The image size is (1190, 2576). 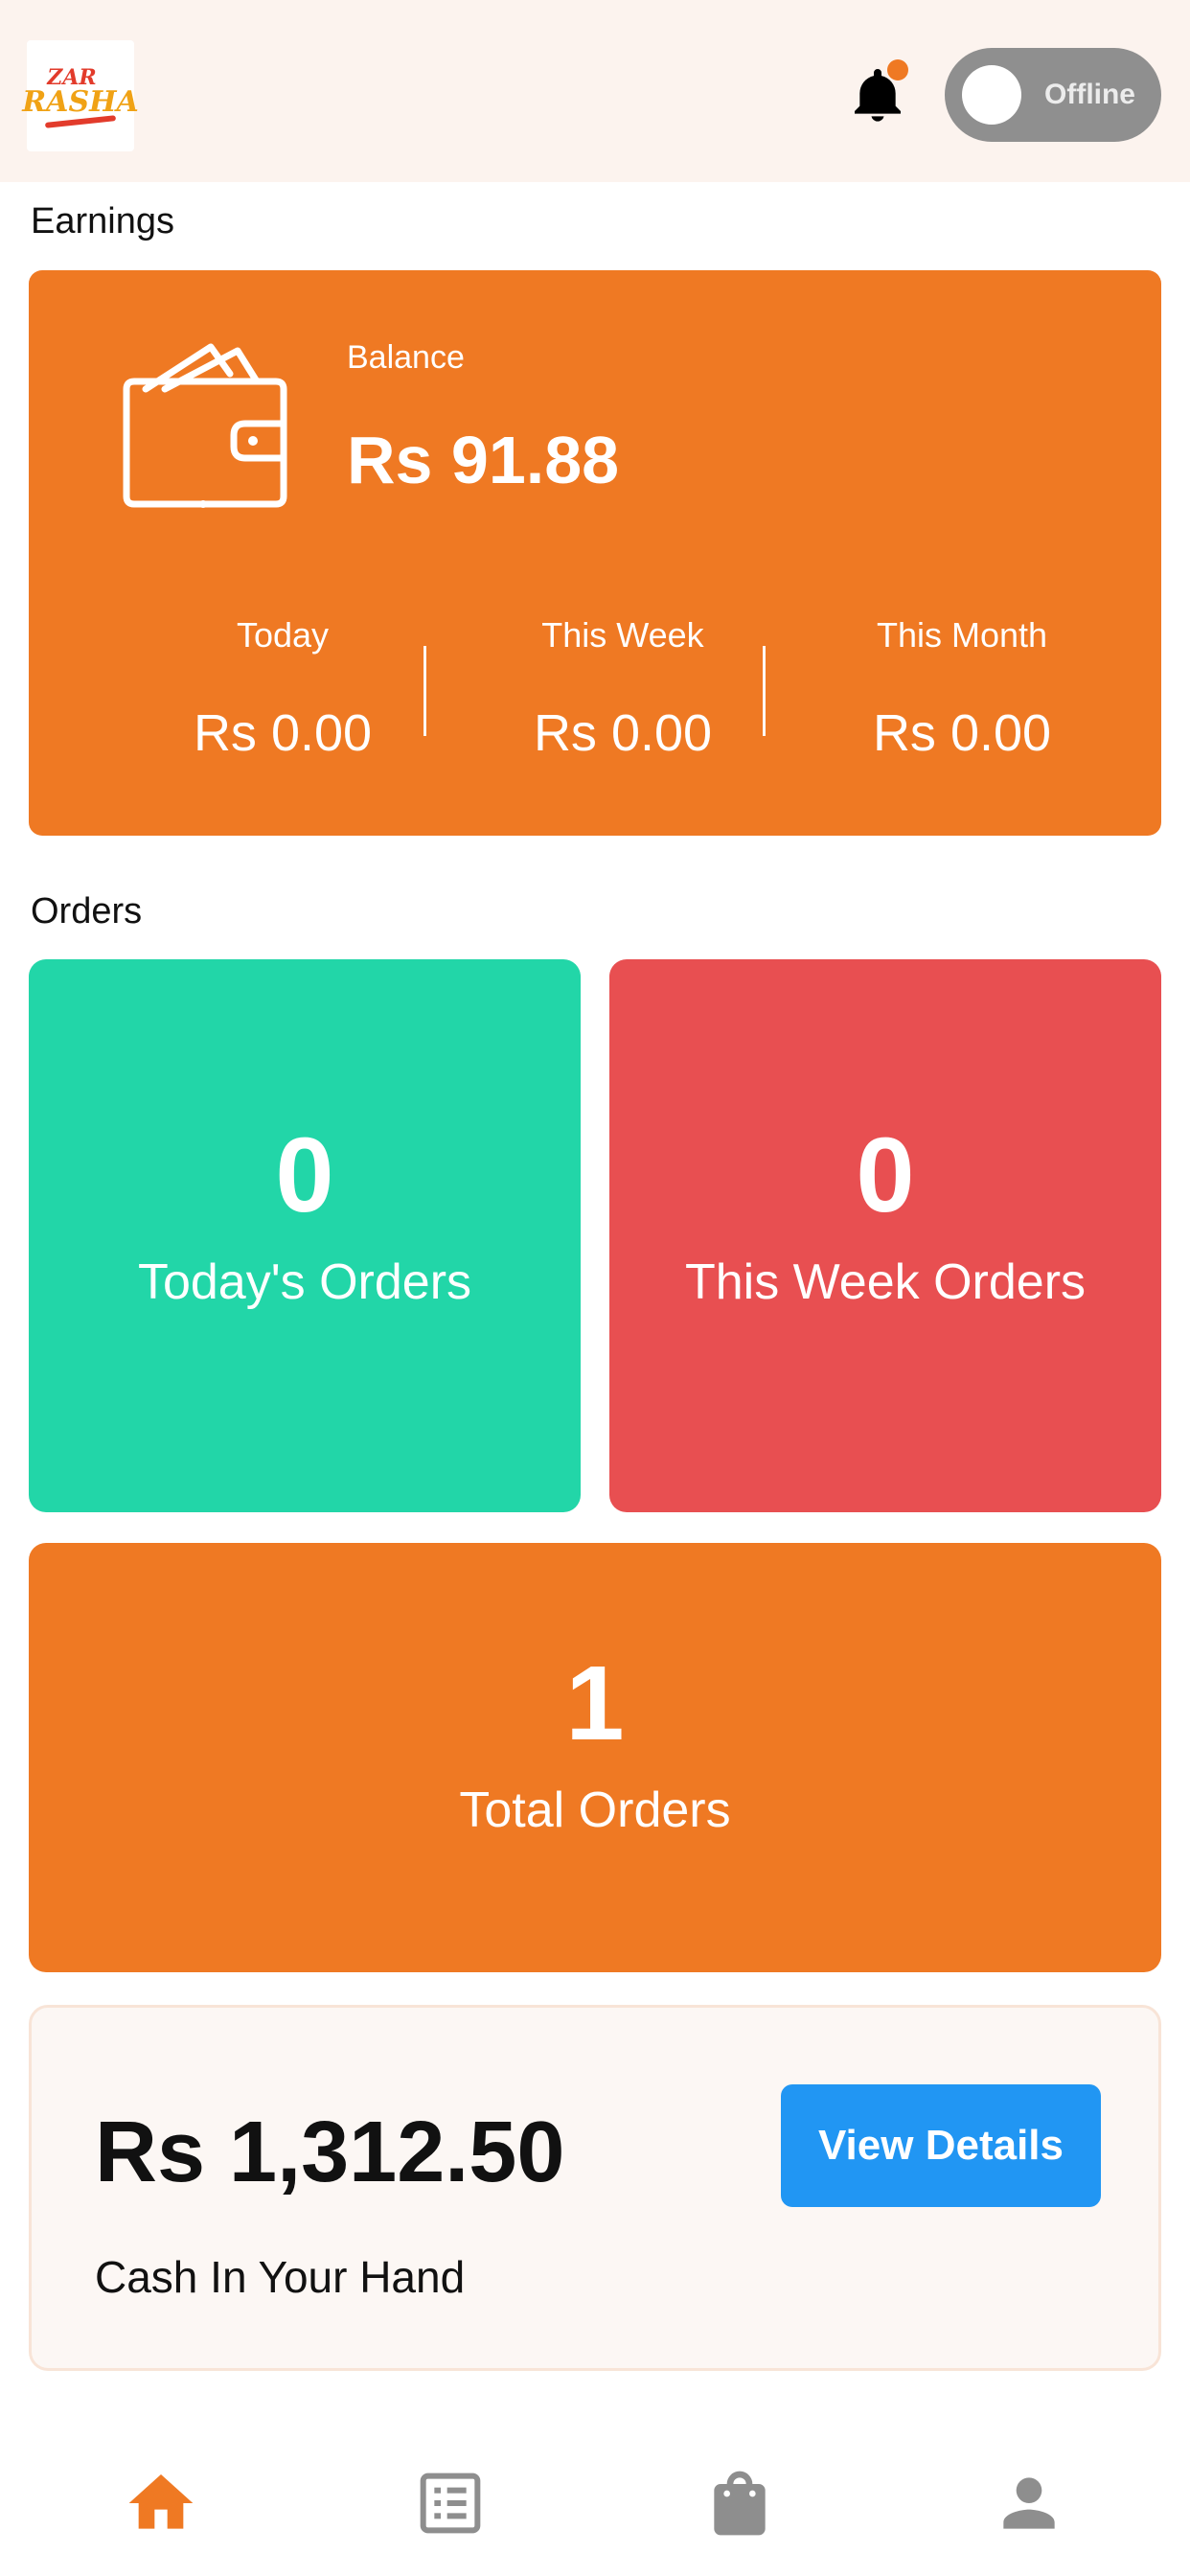 I want to click on cash-in-hand-label: Cash In Your Hand, so click(x=280, y=2277).